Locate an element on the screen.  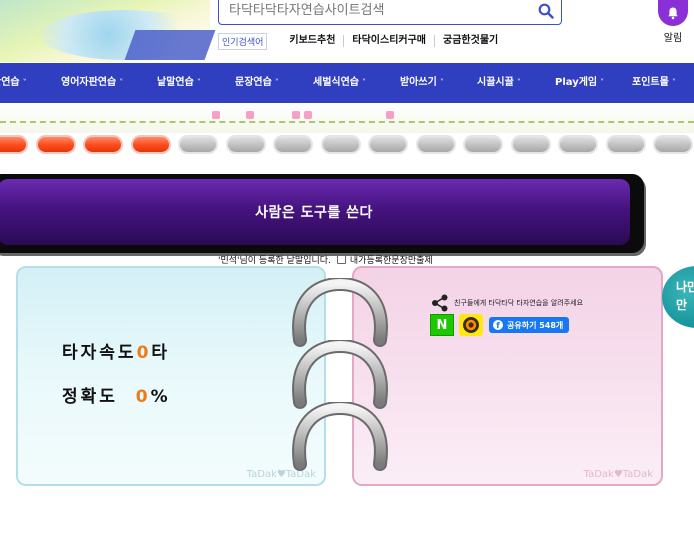
nav-item-word-practice: 낱말연습 ˅ is located at coordinates (179, 83).